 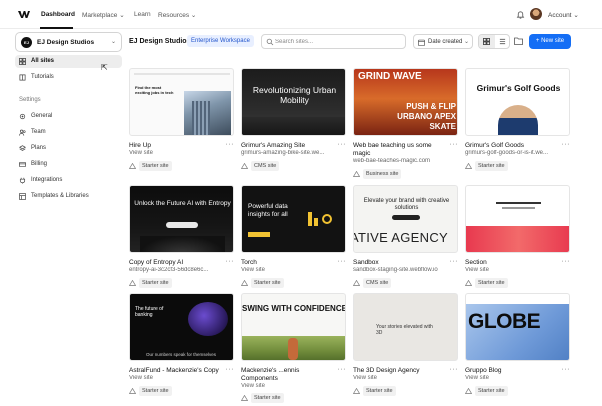 What do you see at coordinates (68, 116) in the screenshot?
I see `sidebar-item-general: General` at bounding box center [68, 116].